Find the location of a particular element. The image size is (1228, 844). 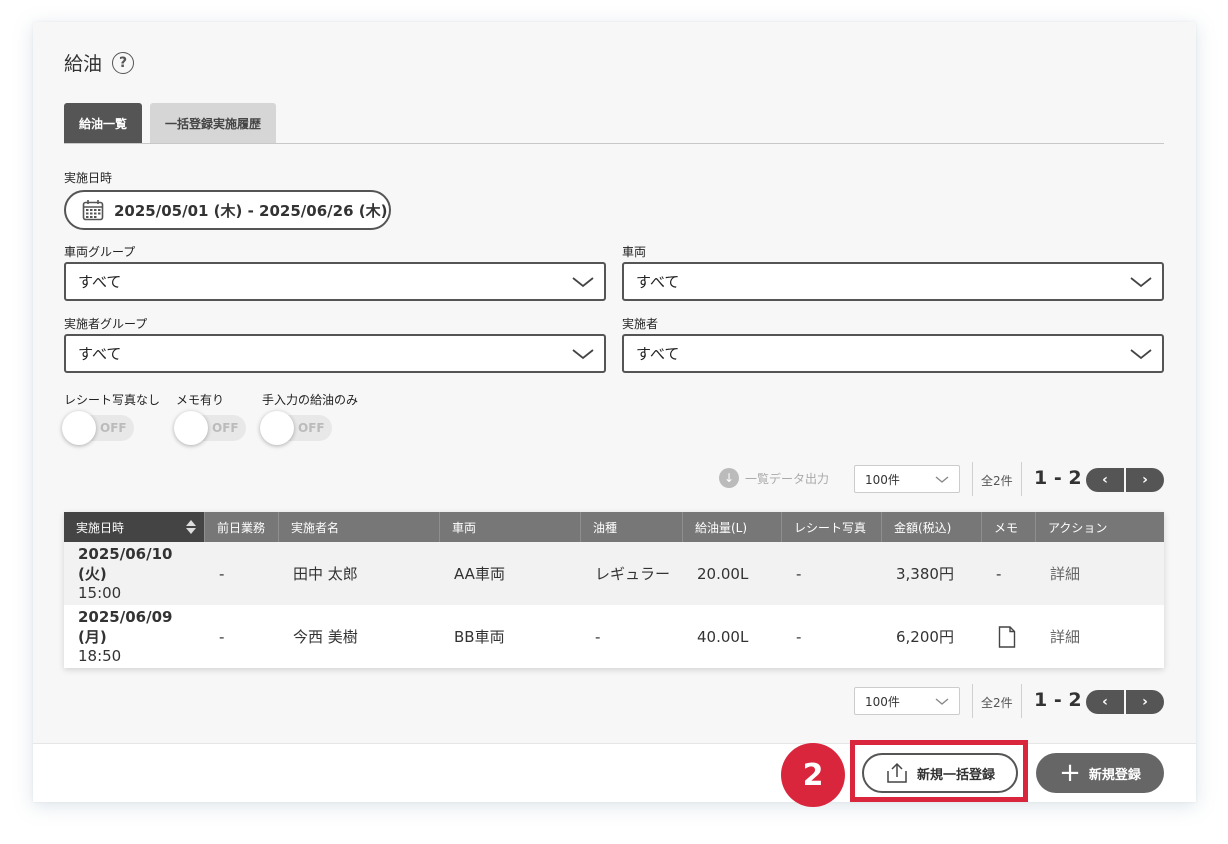

toggle-label-manual-only: 手入力の給油のみ is located at coordinates (310, 400).